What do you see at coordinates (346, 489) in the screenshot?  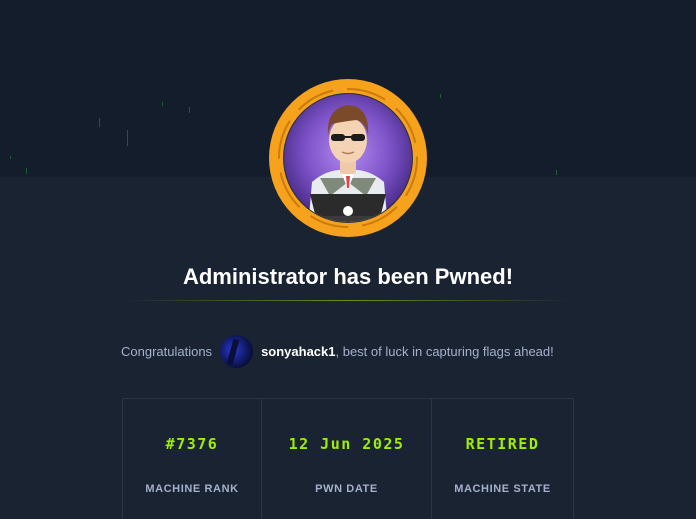 I see `pwn-date-label: PWN DATE` at bounding box center [346, 489].